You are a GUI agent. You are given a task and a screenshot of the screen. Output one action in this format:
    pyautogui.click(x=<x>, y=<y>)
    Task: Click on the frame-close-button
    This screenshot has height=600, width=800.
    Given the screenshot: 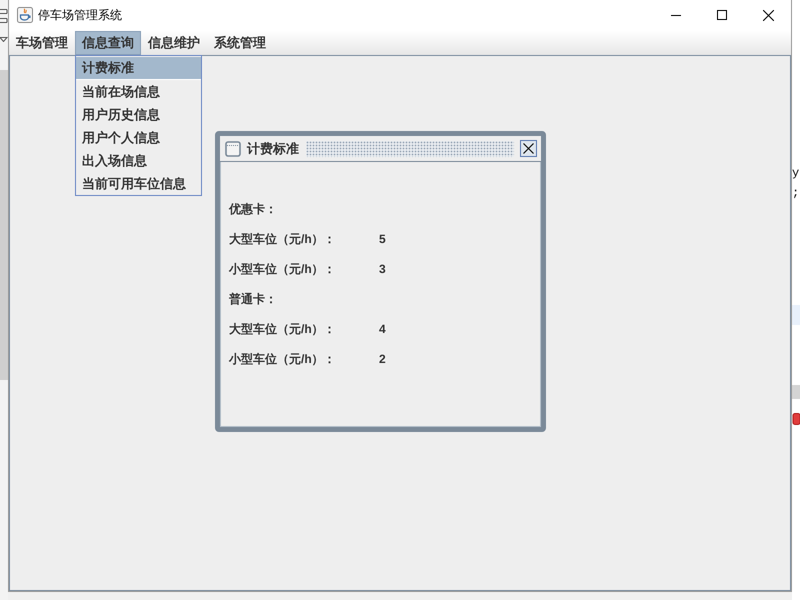 What is the action you would take?
    pyautogui.click(x=528, y=148)
    